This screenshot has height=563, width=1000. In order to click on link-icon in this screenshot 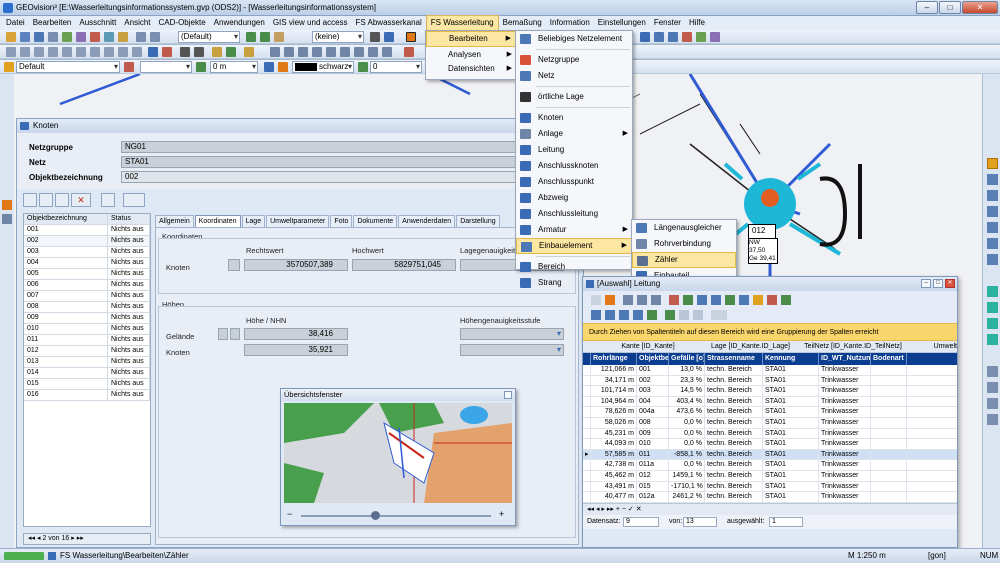, I will do `click(108, 200)`.